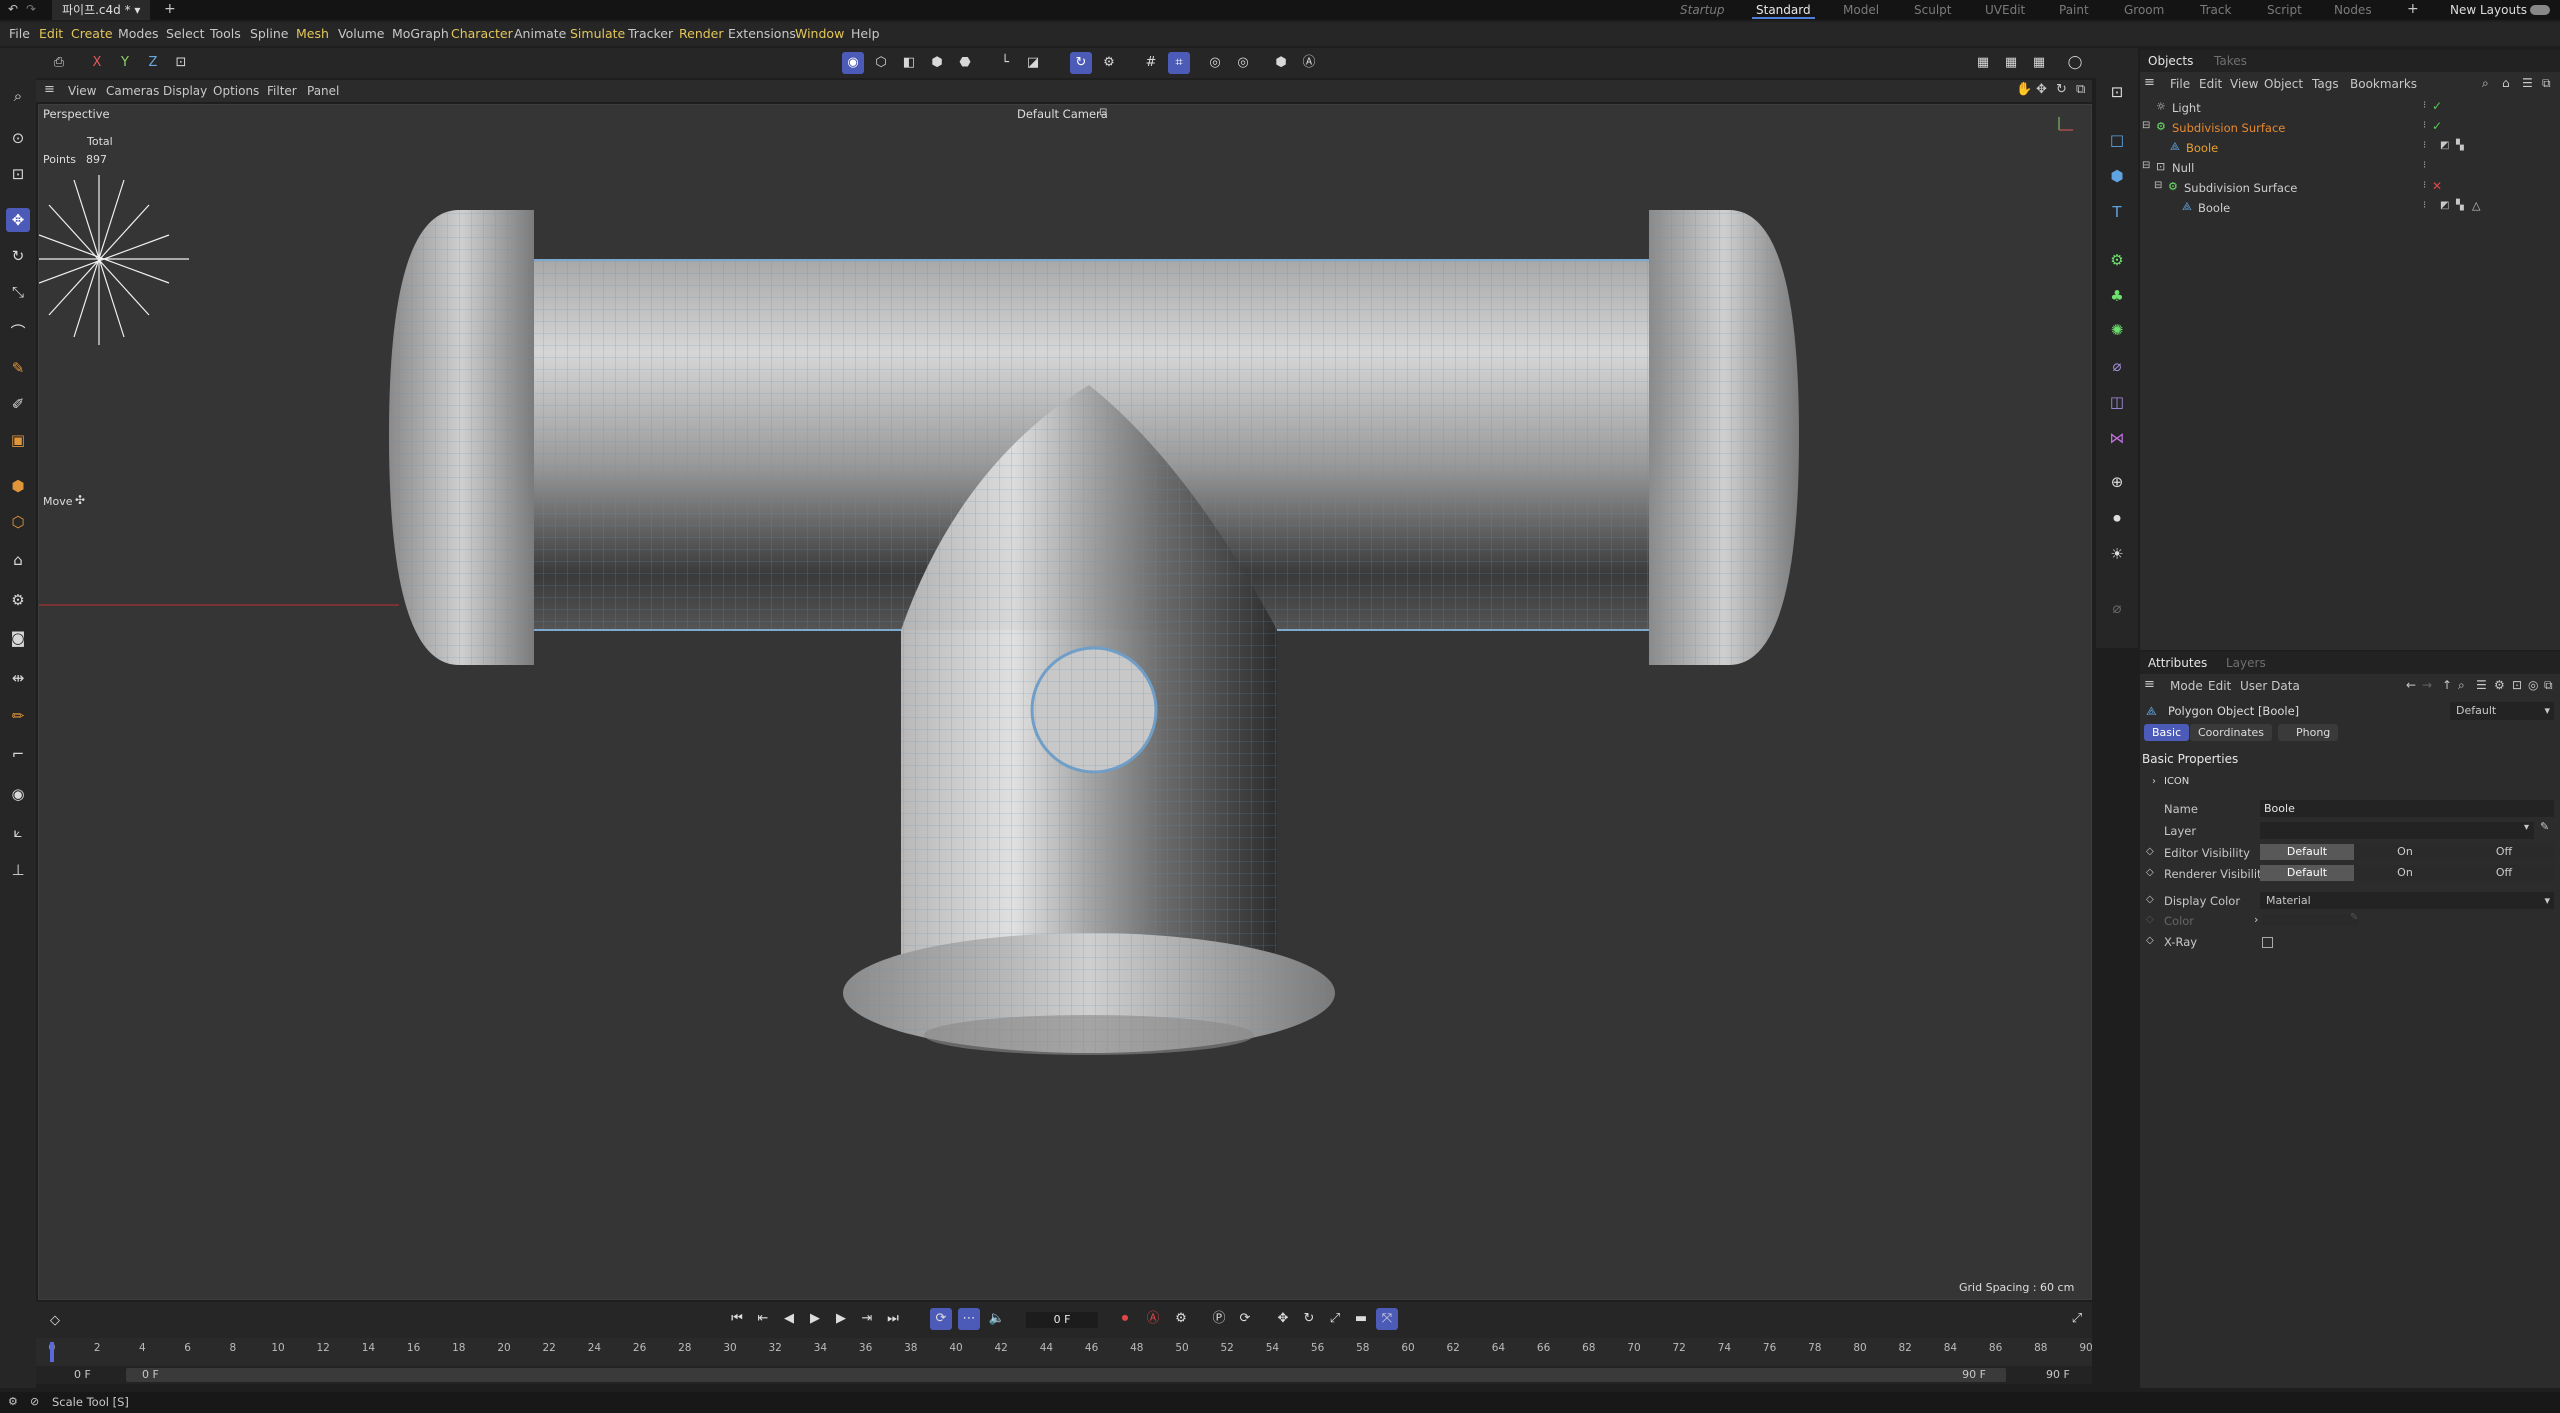 This screenshot has width=2560, height=1413. What do you see at coordinates (18, 96) in the screenshot?
I see `search-icon: ⌕` at bounding box center [18, 96].